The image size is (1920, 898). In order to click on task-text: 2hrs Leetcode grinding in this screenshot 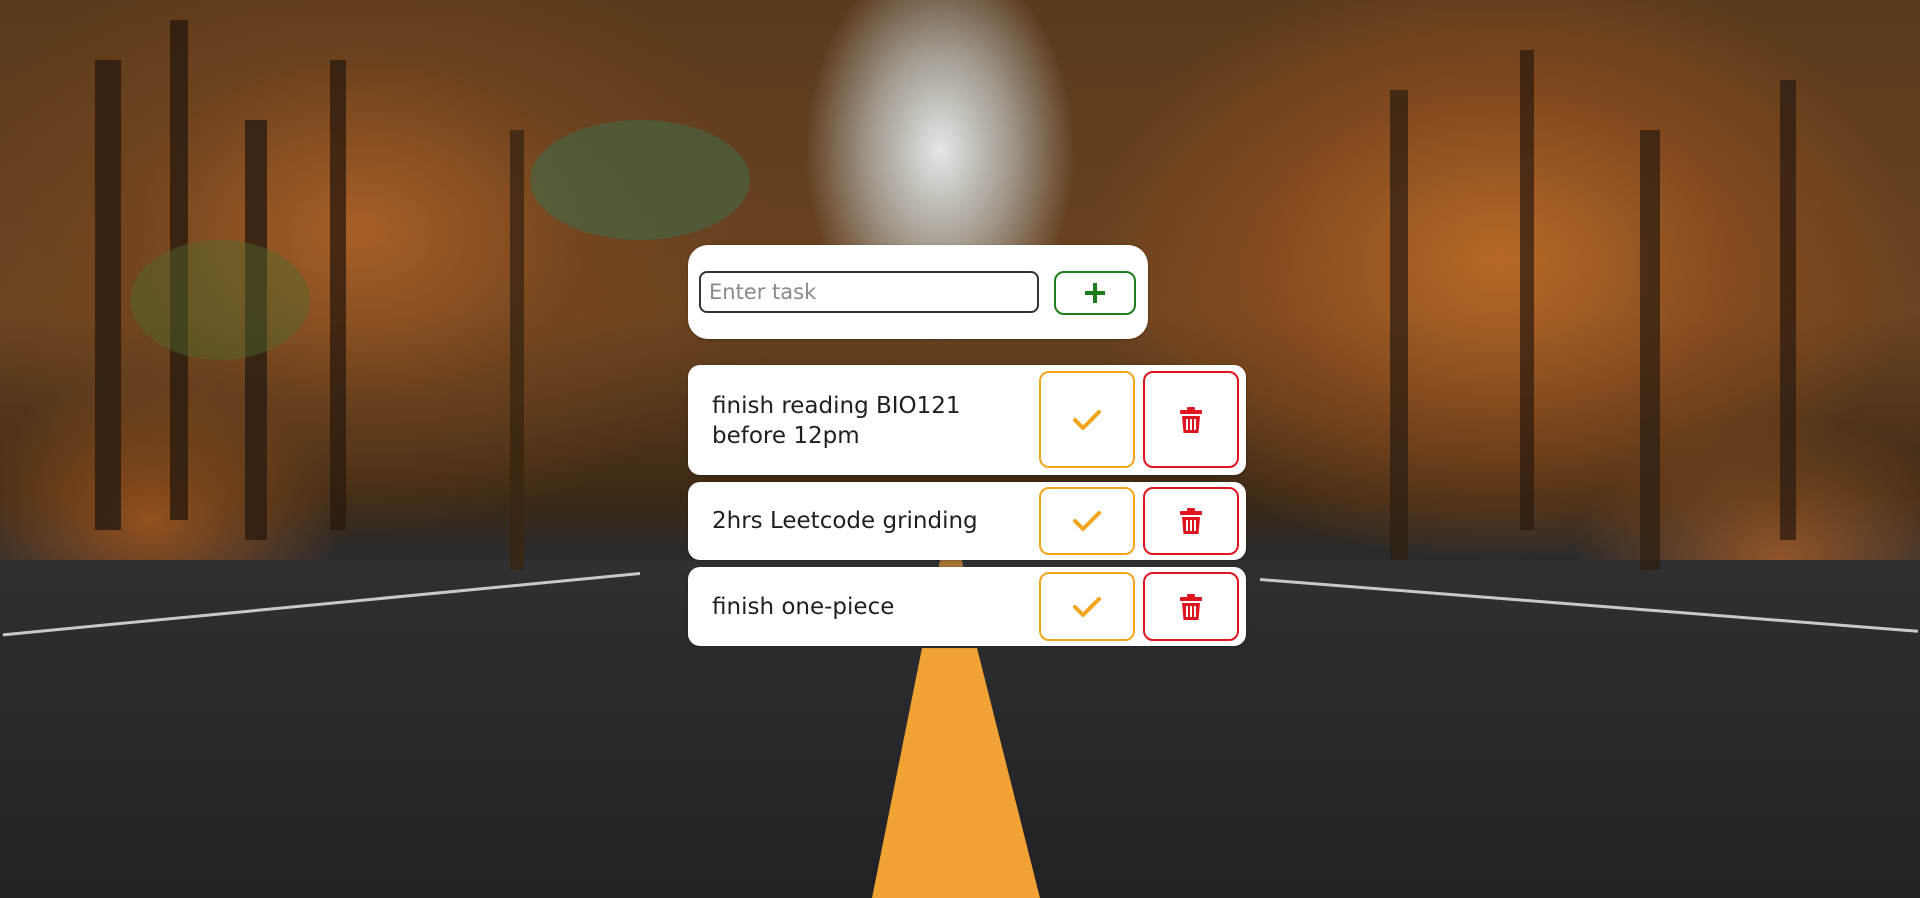, I will do `click(845, 521)`.